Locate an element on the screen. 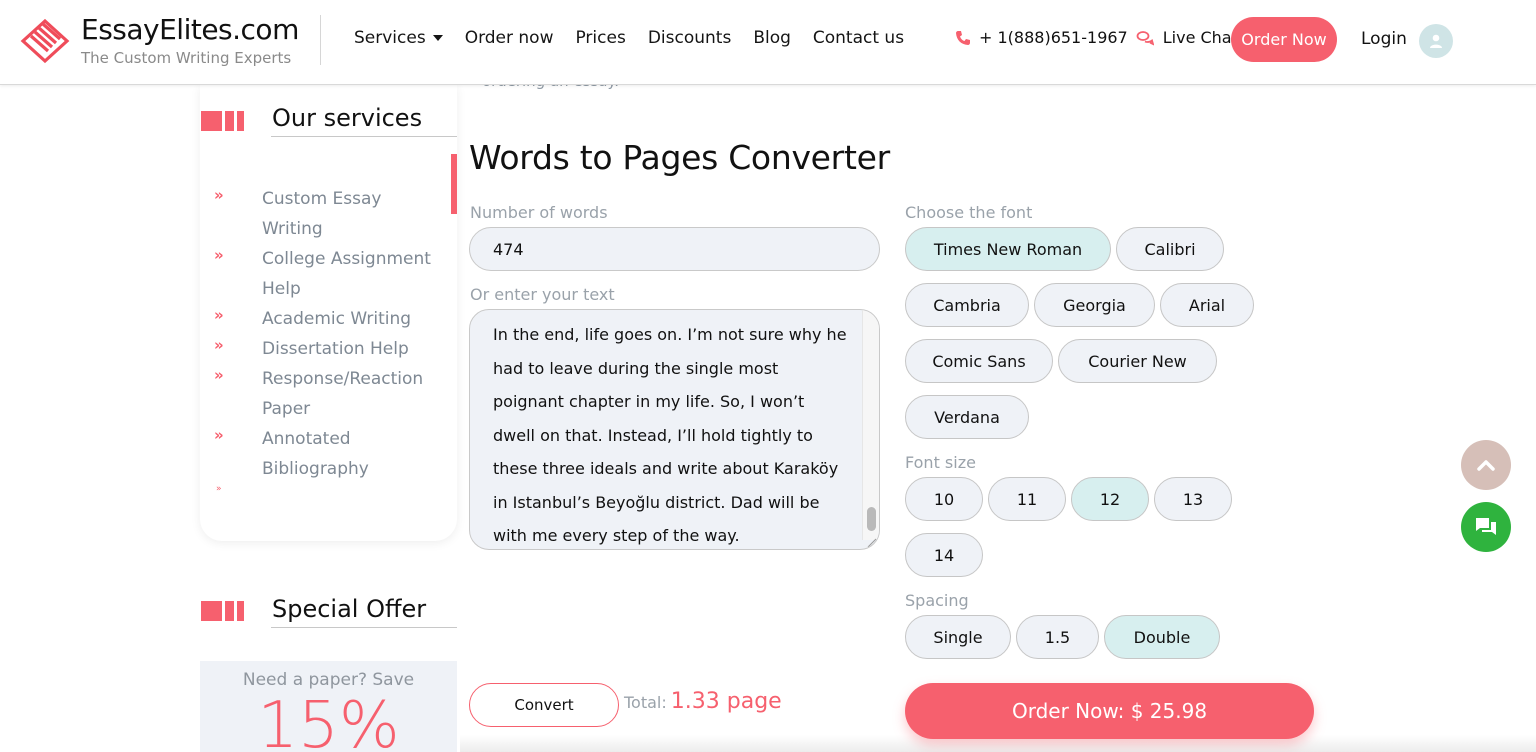 This screenshot has height=752, width=1536. service-item-annotated-bibliography: » Annotated Bibliography is located at coordinates (294, 454).